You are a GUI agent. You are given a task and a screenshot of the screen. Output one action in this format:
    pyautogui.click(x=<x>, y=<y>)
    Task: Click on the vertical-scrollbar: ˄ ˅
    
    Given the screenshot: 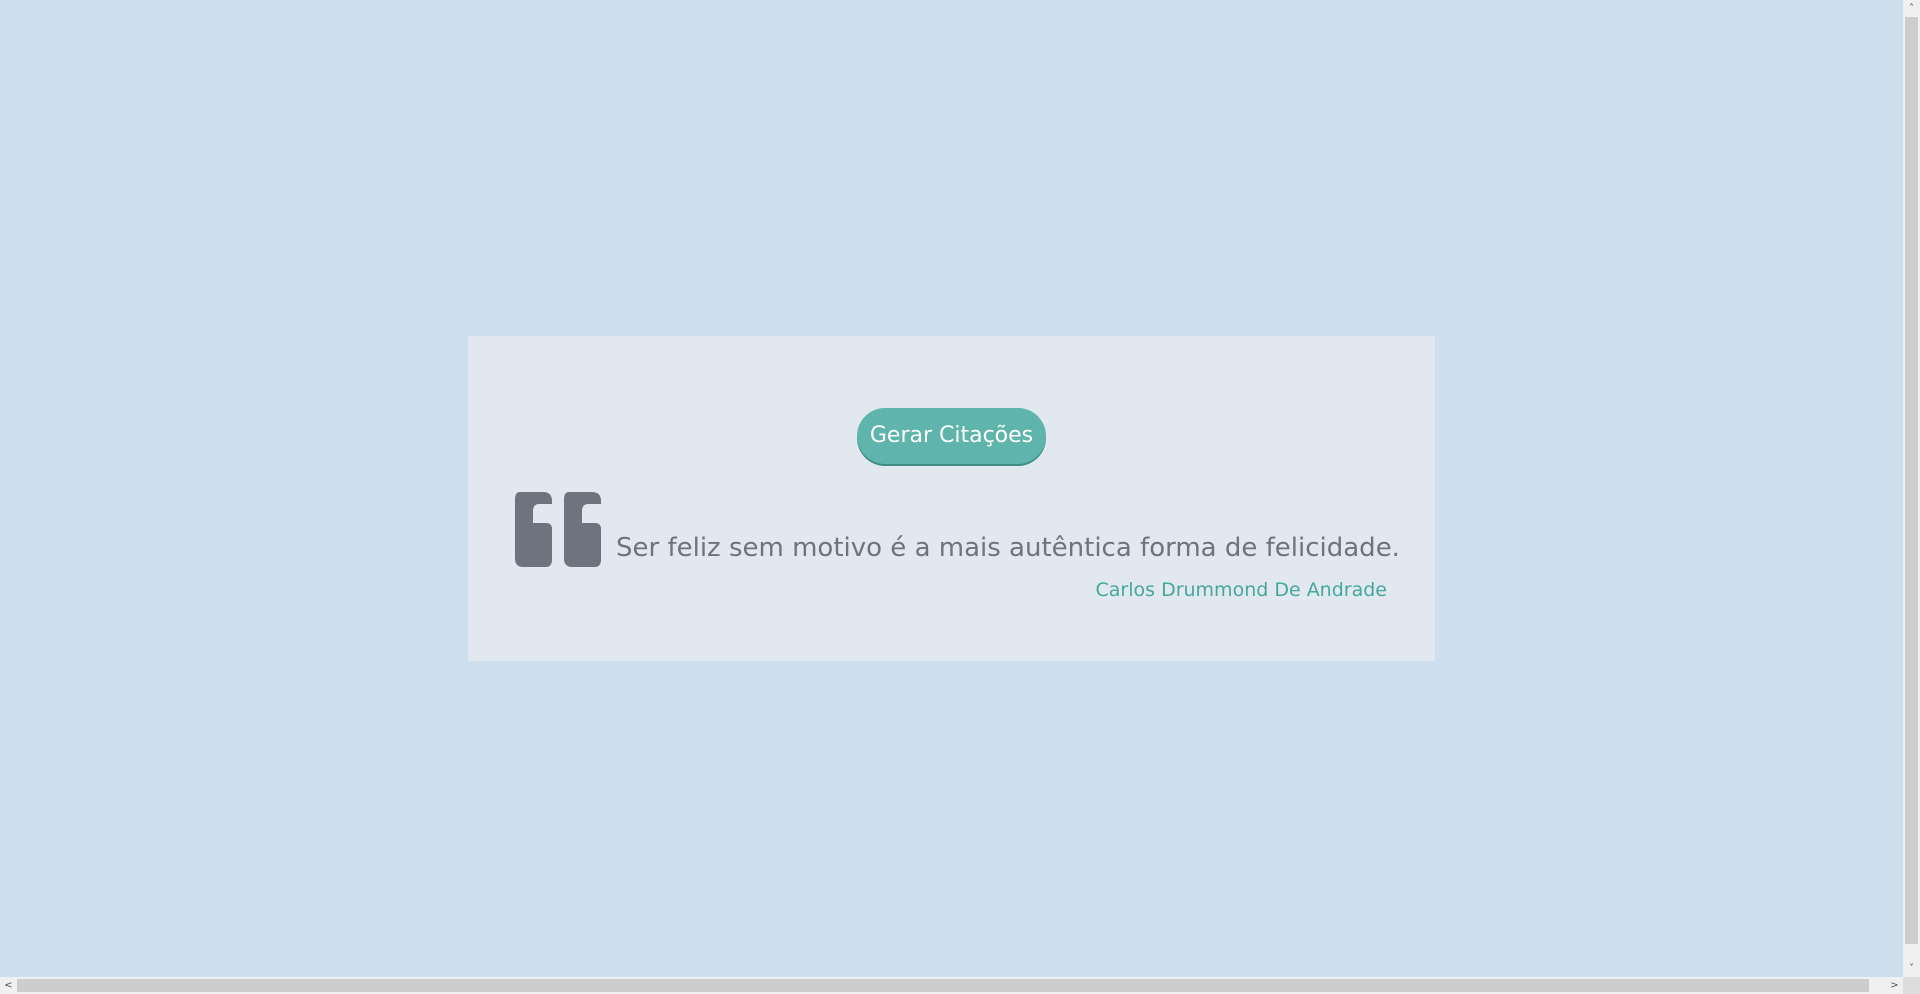 What is the action you would take?
    pyautogui.click(x=1911, y=488)
    